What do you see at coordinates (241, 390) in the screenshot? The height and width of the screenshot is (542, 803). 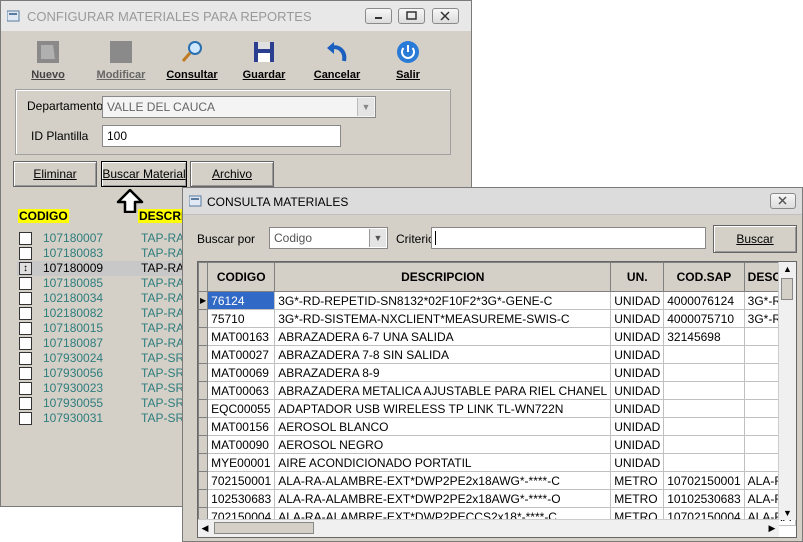 I see `table-cell: MAT00063` at bounding box center [241, 390].